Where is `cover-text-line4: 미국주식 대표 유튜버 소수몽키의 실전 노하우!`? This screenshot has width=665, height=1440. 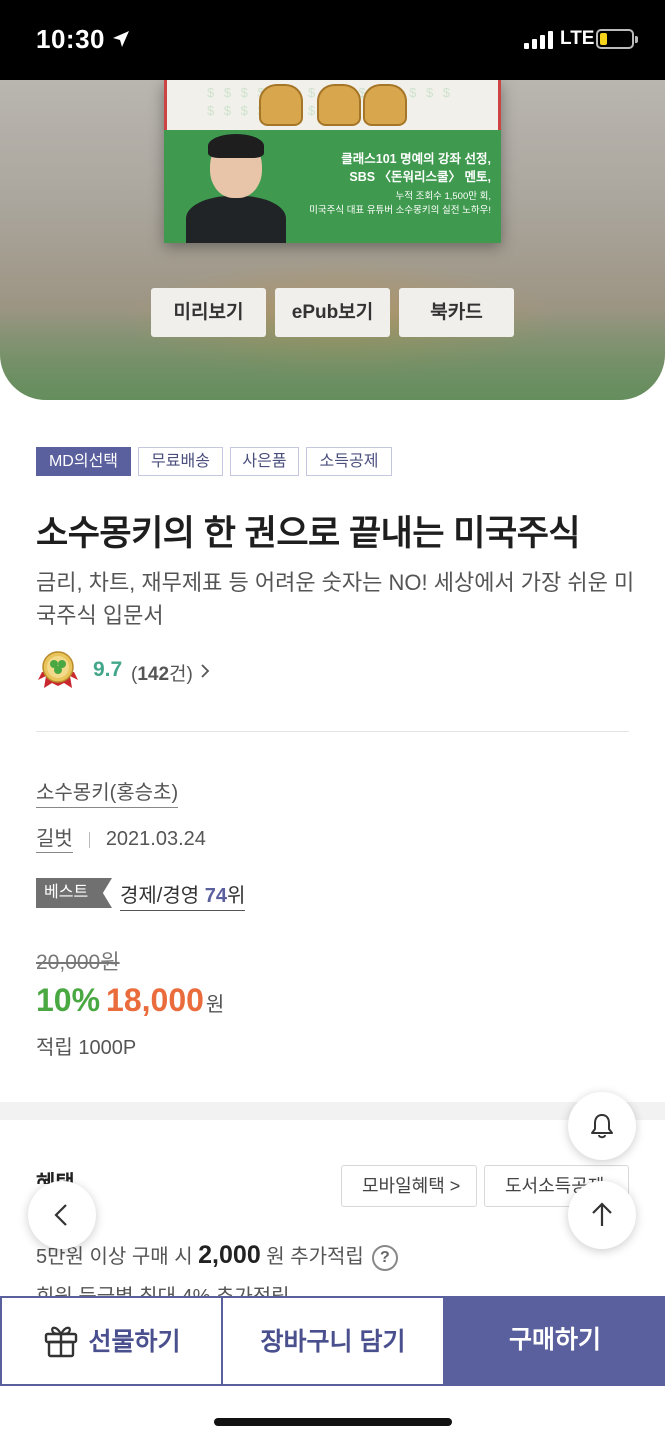 cover-text-line4: 미국주식 대표 유튜버 소수몽키의 실전 노하우! is located at coordinates (400, 210).